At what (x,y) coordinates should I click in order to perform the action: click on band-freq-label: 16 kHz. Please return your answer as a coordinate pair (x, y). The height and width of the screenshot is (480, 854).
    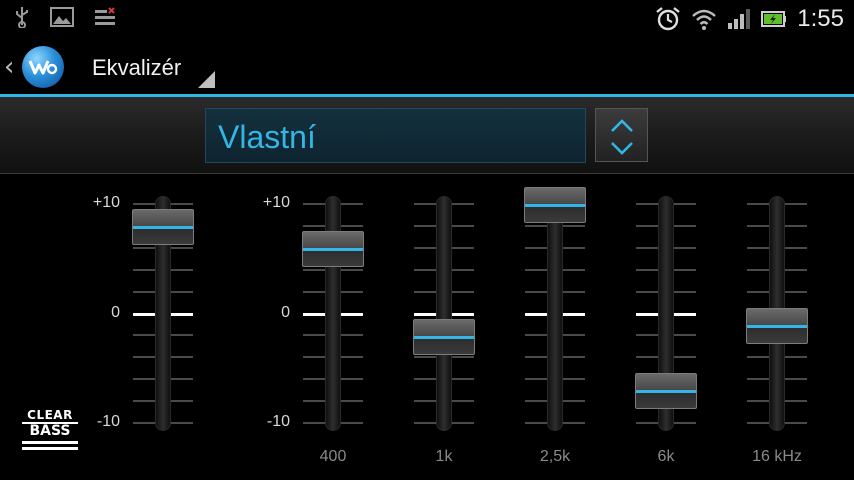
    Looking at the image, I should click on (777, 456).